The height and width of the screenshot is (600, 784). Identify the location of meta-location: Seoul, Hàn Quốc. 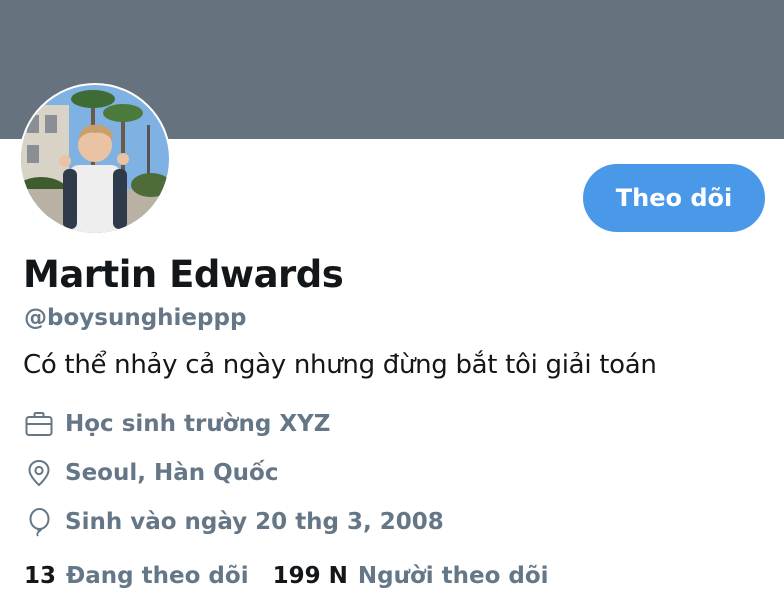
(151, 473).